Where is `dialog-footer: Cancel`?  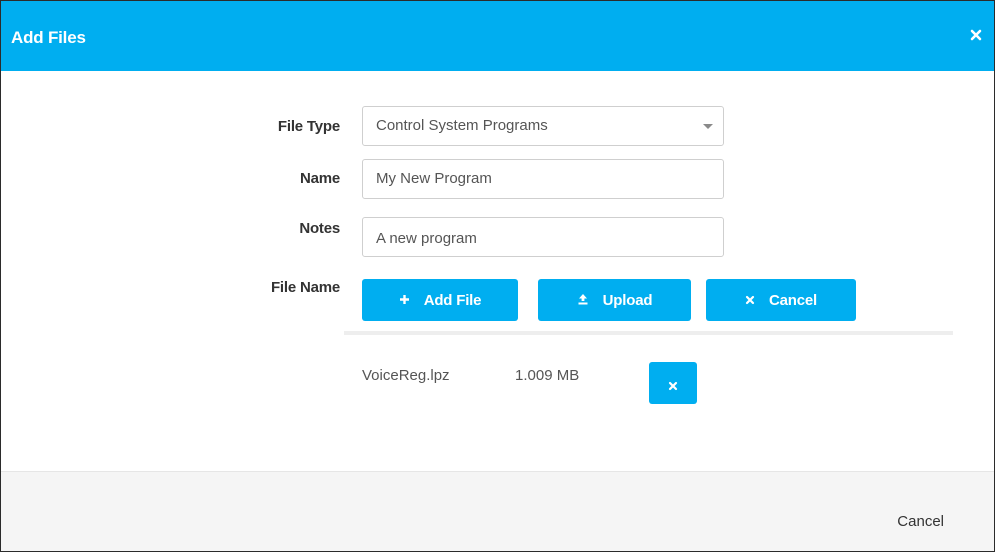
dialog-footer: Cancel is located at coordinates (497, 511).